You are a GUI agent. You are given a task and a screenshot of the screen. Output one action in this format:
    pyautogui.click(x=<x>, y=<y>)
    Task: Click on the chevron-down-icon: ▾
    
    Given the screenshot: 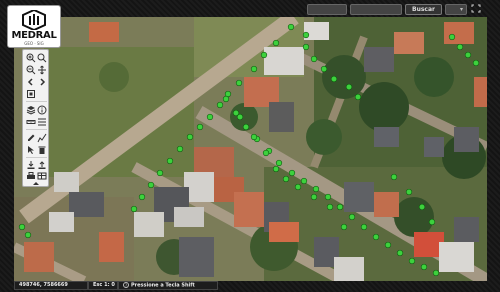 What is the action you would take?
    pyautogui.click(x=461, y=9)
    